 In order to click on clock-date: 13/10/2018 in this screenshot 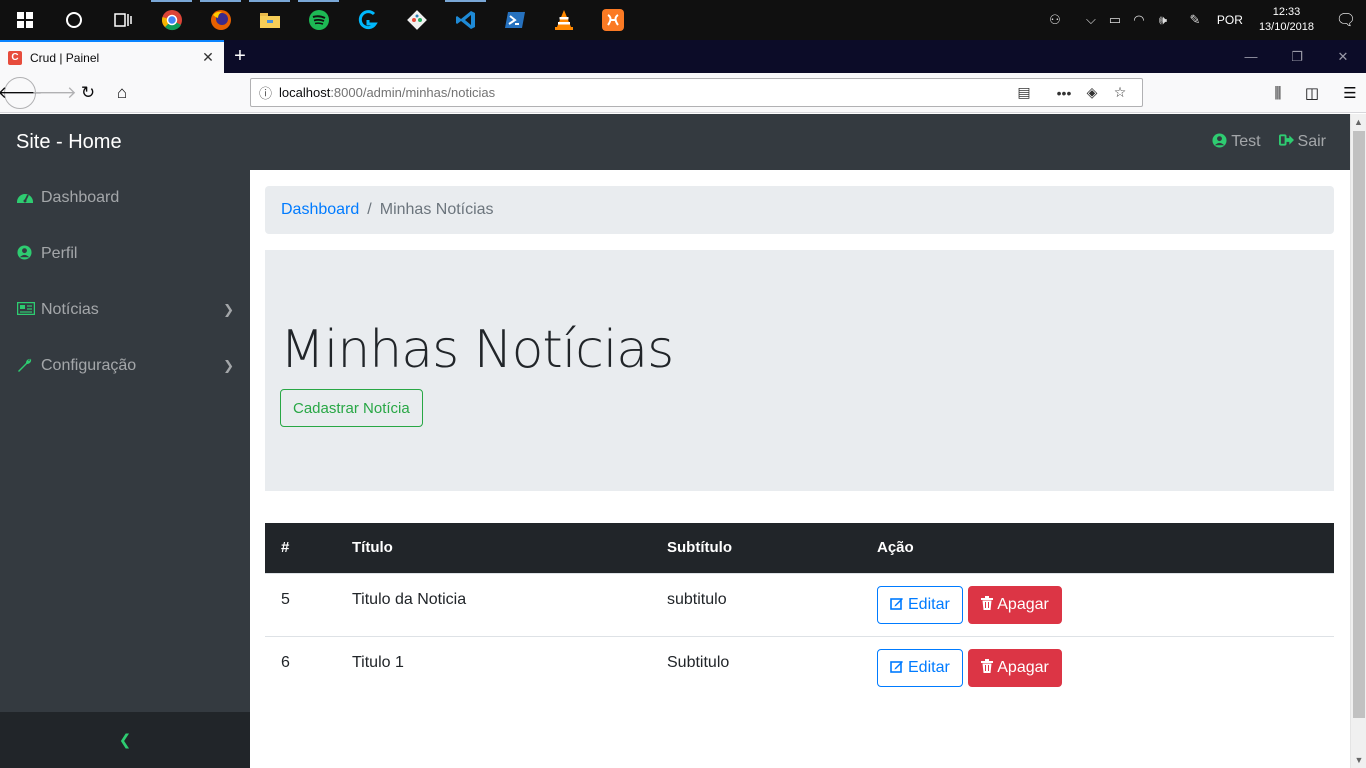, I will do `click(1286, 27)`.